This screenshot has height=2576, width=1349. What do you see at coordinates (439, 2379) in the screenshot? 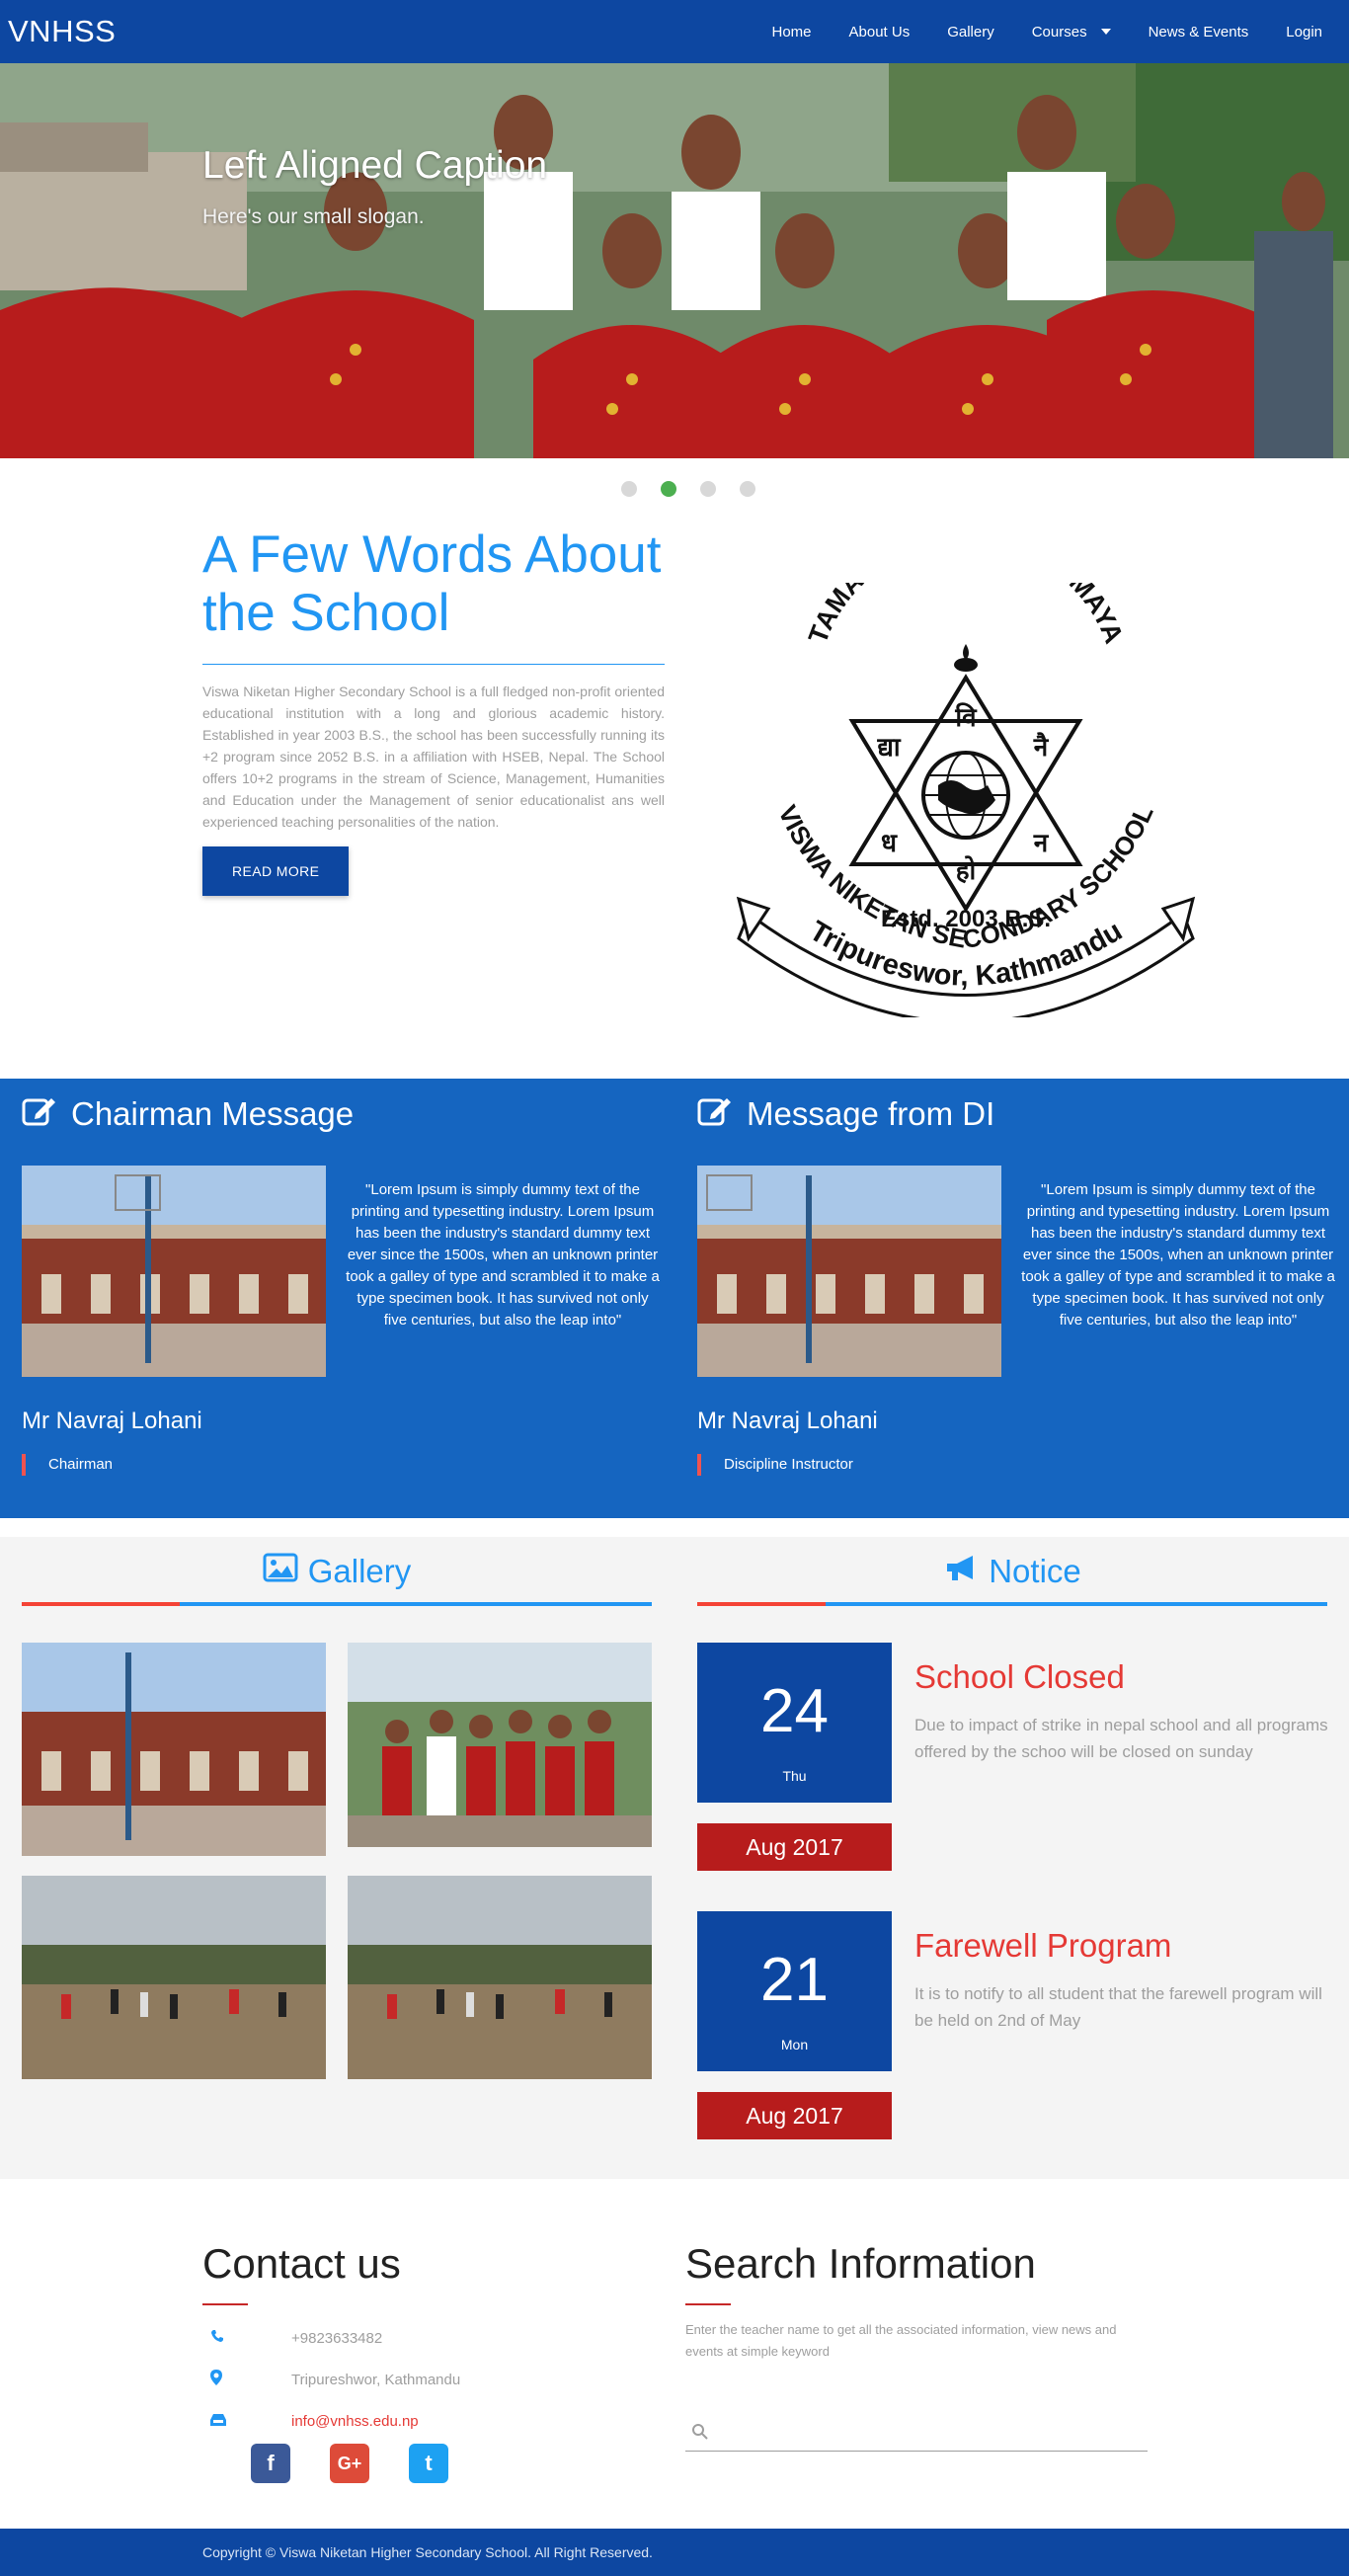
I see `contact-address: Tripureshwor, Kathmandu` at bounding box center [439, 2379].